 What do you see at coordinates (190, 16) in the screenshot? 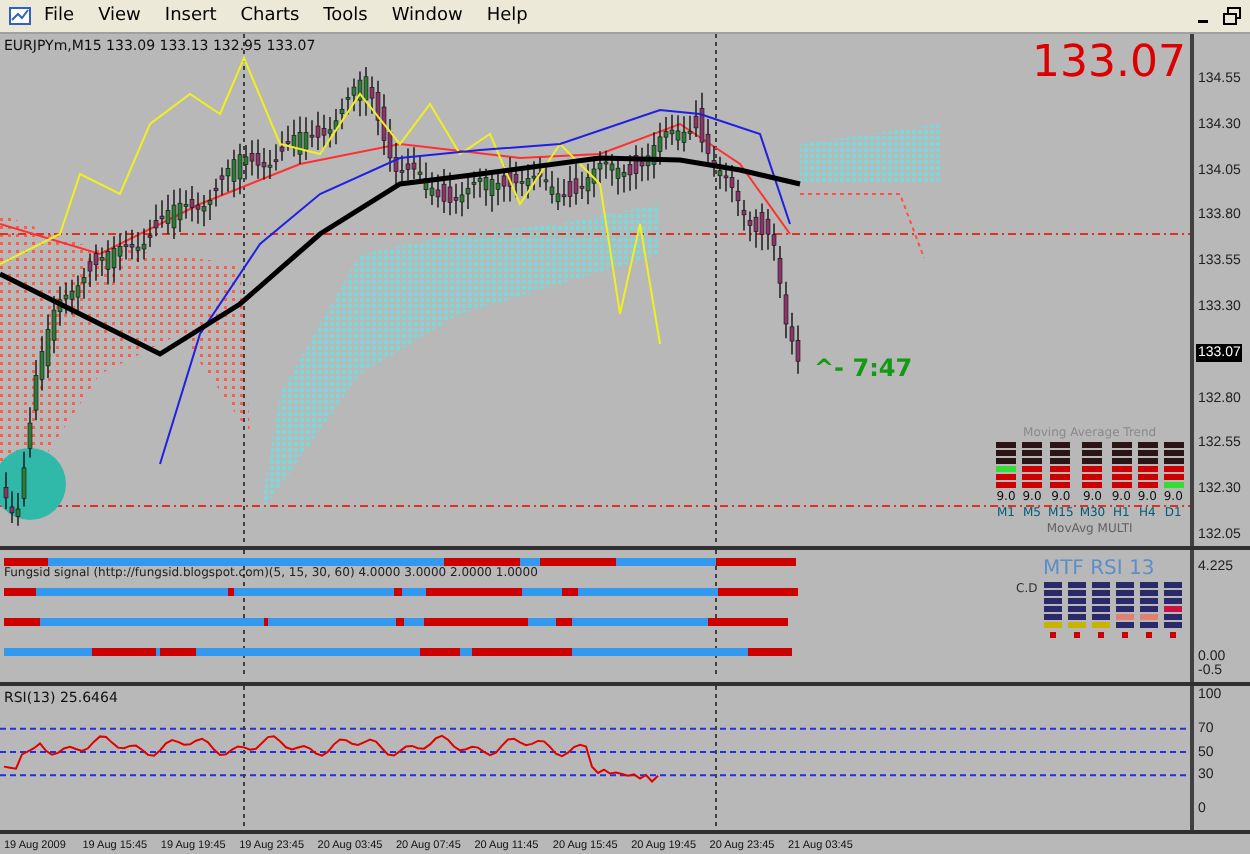
I see `menu-item: Insert` at bounding box center [190, 16].